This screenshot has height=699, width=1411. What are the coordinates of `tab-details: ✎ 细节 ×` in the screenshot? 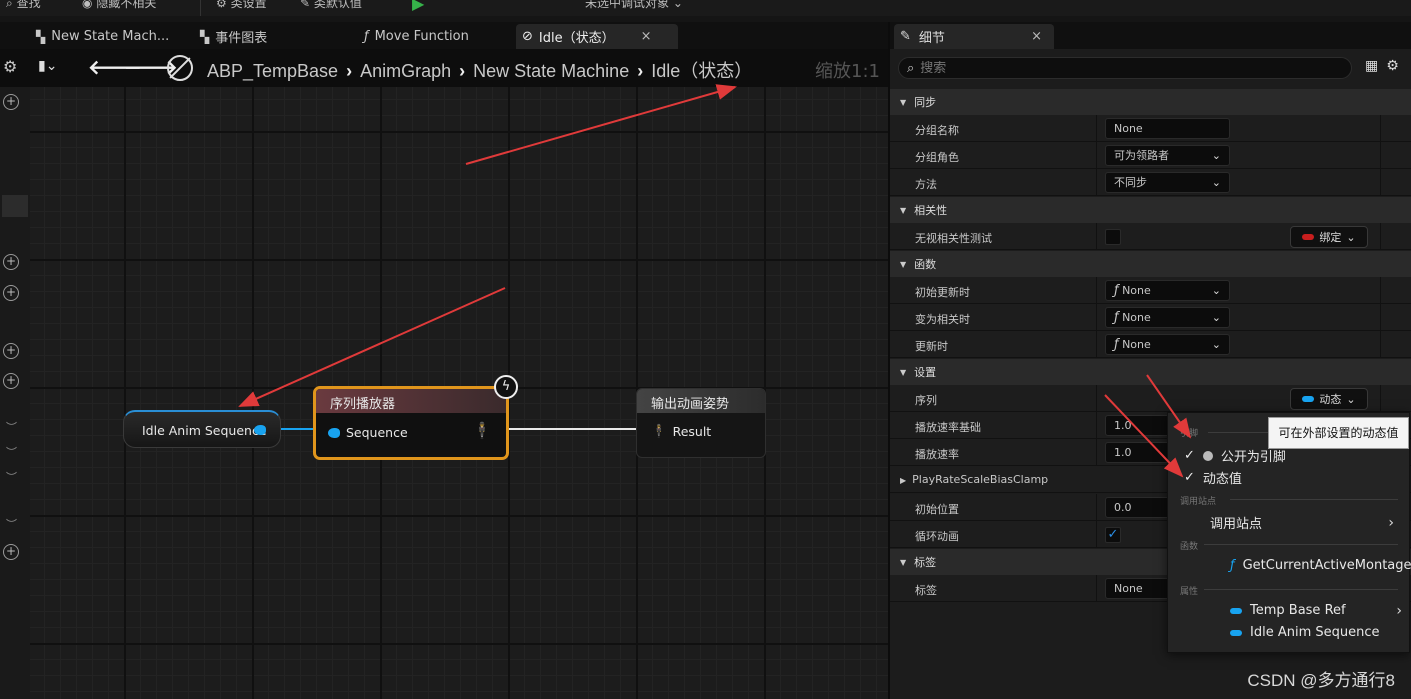 It's located at (974, 36).